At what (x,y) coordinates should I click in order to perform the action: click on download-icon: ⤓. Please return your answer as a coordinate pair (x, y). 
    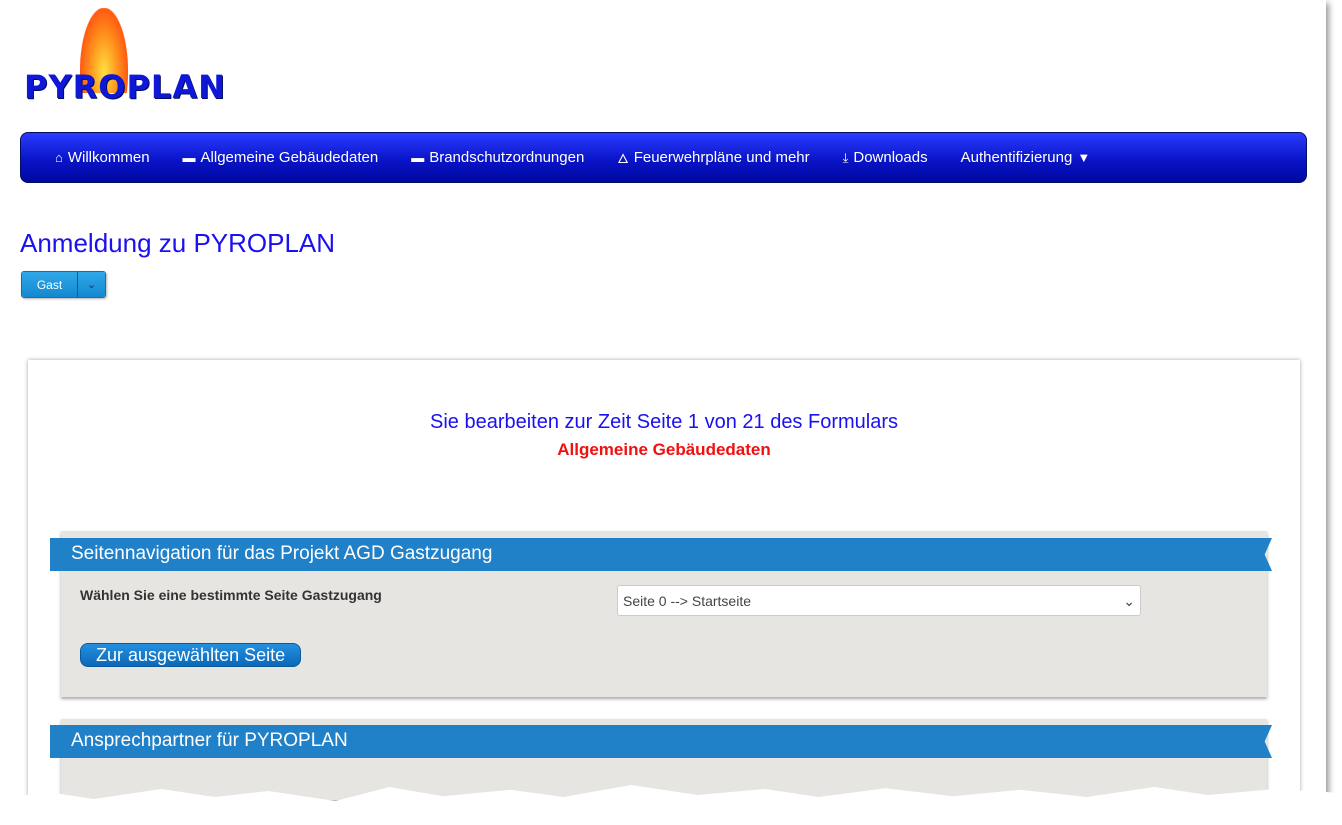
    Looking at the image, I should click on (845, 157).